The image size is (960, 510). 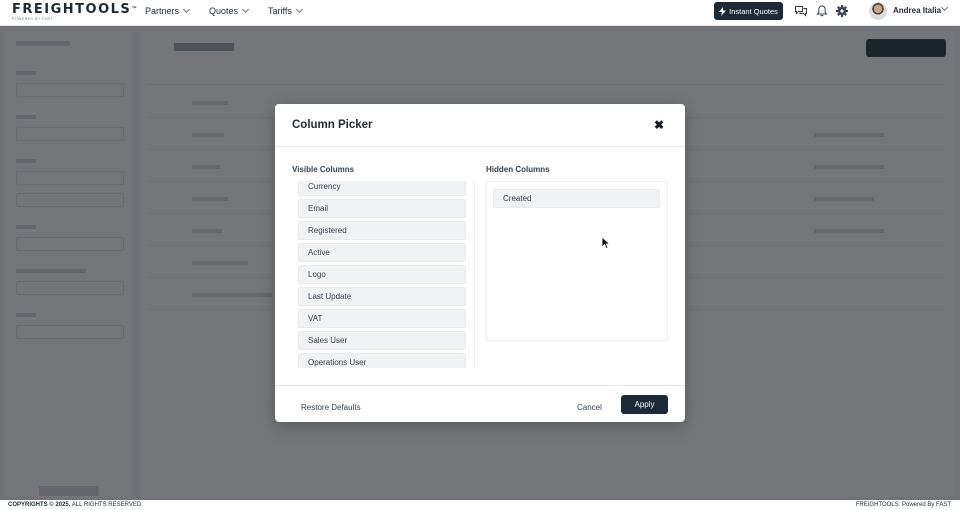 I want to click on column-item-sales-user: Sales User, so click(x=382, y=340).